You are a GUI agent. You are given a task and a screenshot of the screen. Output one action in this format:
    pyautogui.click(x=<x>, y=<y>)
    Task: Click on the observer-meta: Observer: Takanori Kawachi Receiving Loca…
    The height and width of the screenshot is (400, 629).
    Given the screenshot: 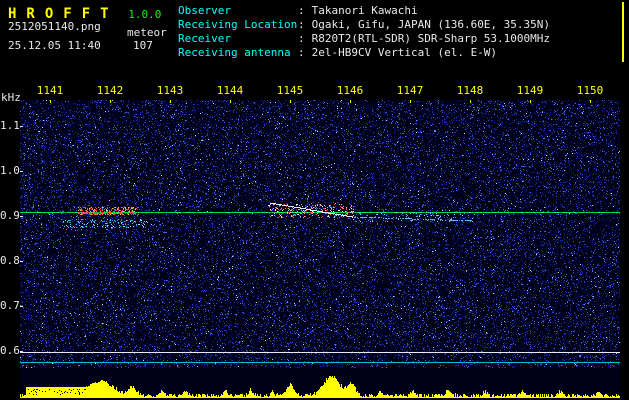 What is the action you would take?
    pyautogui.click(x=364, y=32)
    